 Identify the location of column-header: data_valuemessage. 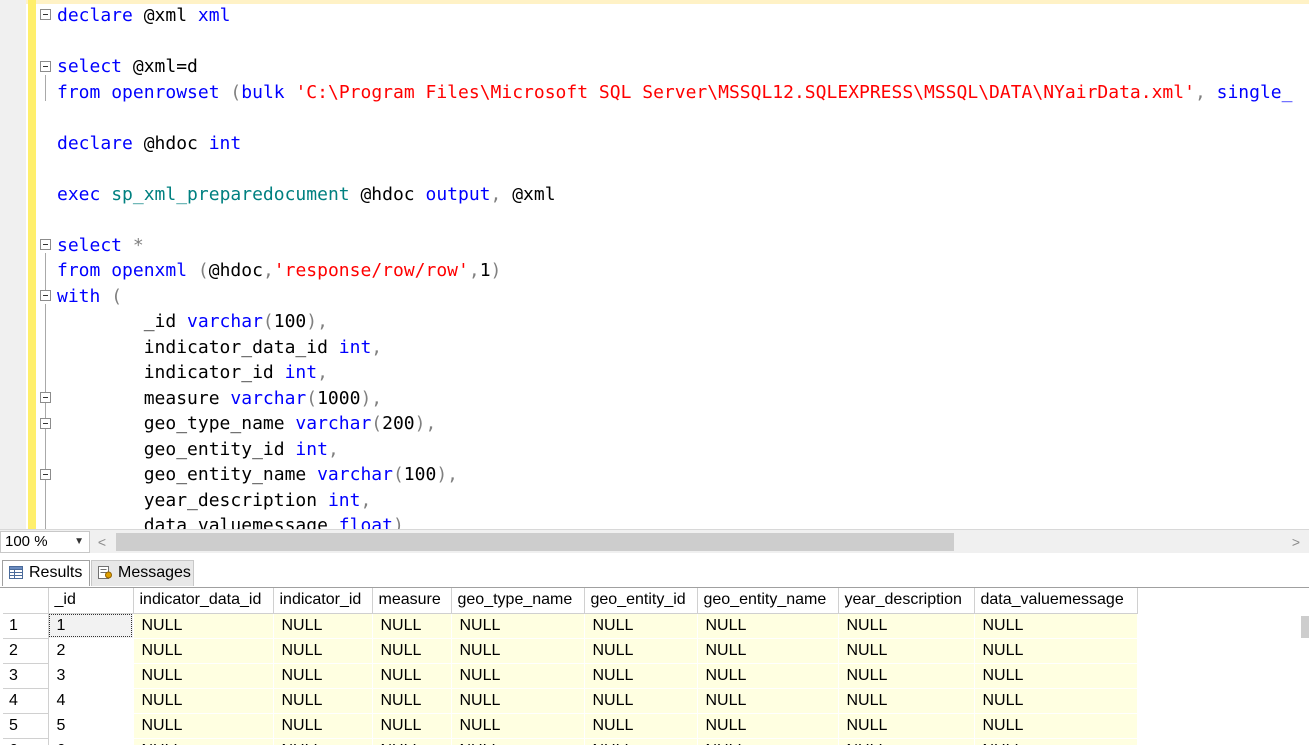
(1056, 601).